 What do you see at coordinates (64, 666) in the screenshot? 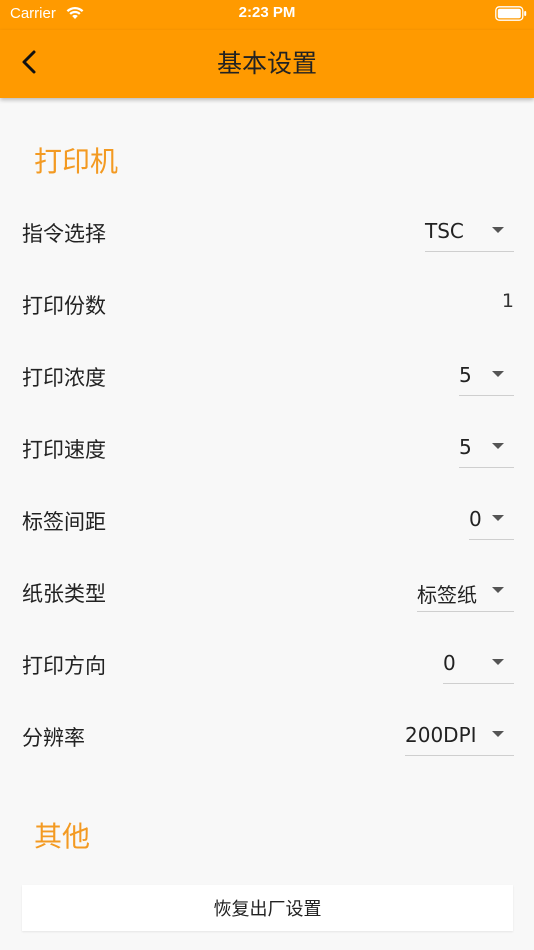
I see `setting-label: 打印方向` at bounding box center [64, 666].